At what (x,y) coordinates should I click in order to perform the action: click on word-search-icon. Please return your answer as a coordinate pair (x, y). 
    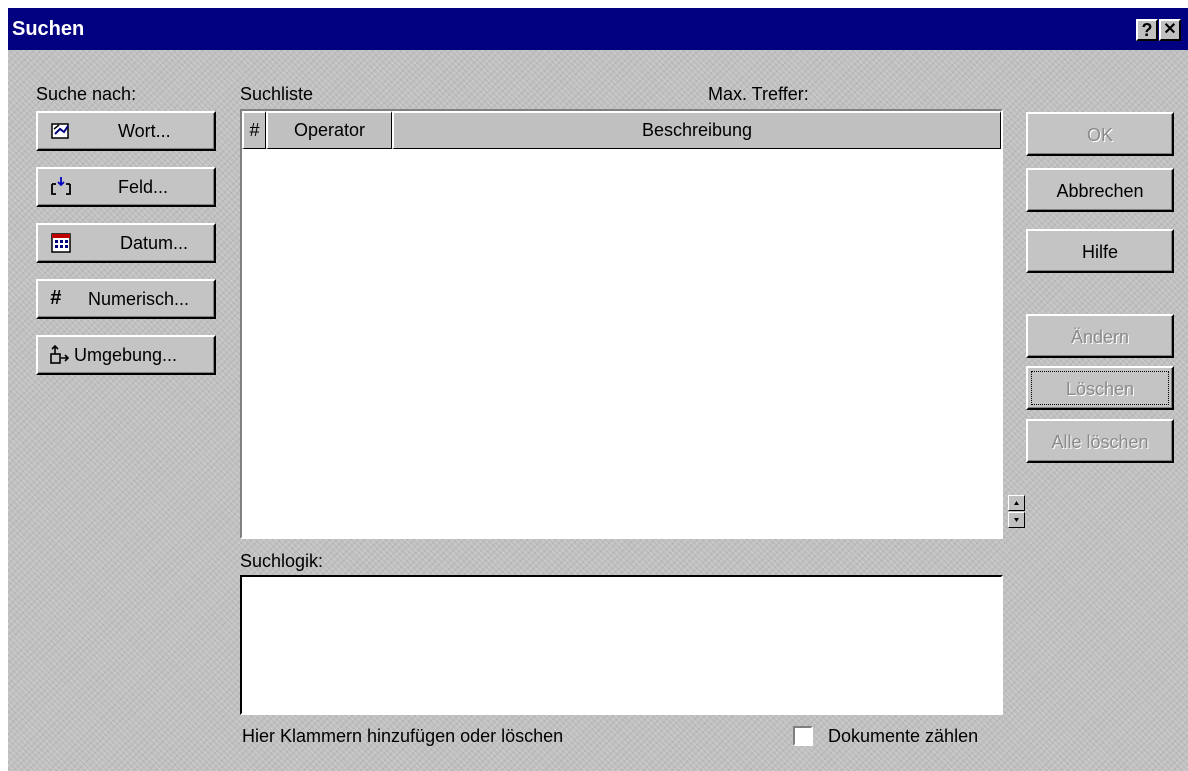
    Looking at the image, I should click on (61, 131).